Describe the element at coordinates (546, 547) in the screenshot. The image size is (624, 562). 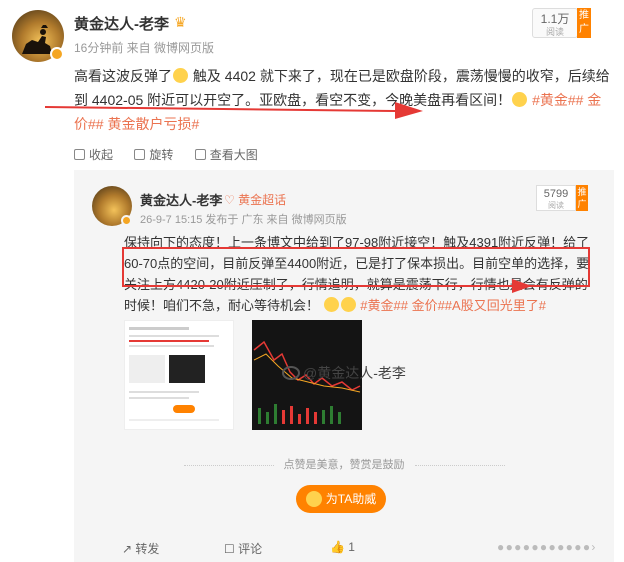
I see `more-actions-icon: ● ● ● ● ● ● ● ● ● ● ● ›` at that location.